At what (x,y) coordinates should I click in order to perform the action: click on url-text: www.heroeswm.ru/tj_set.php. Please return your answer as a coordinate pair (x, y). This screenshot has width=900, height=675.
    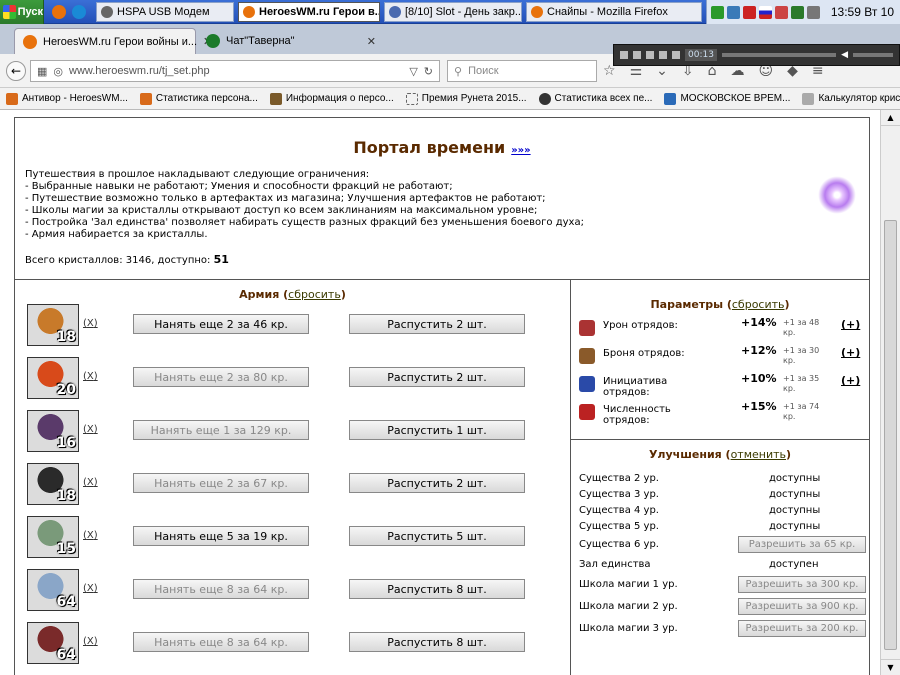
    Looking at the image, I should click on (236, 71).